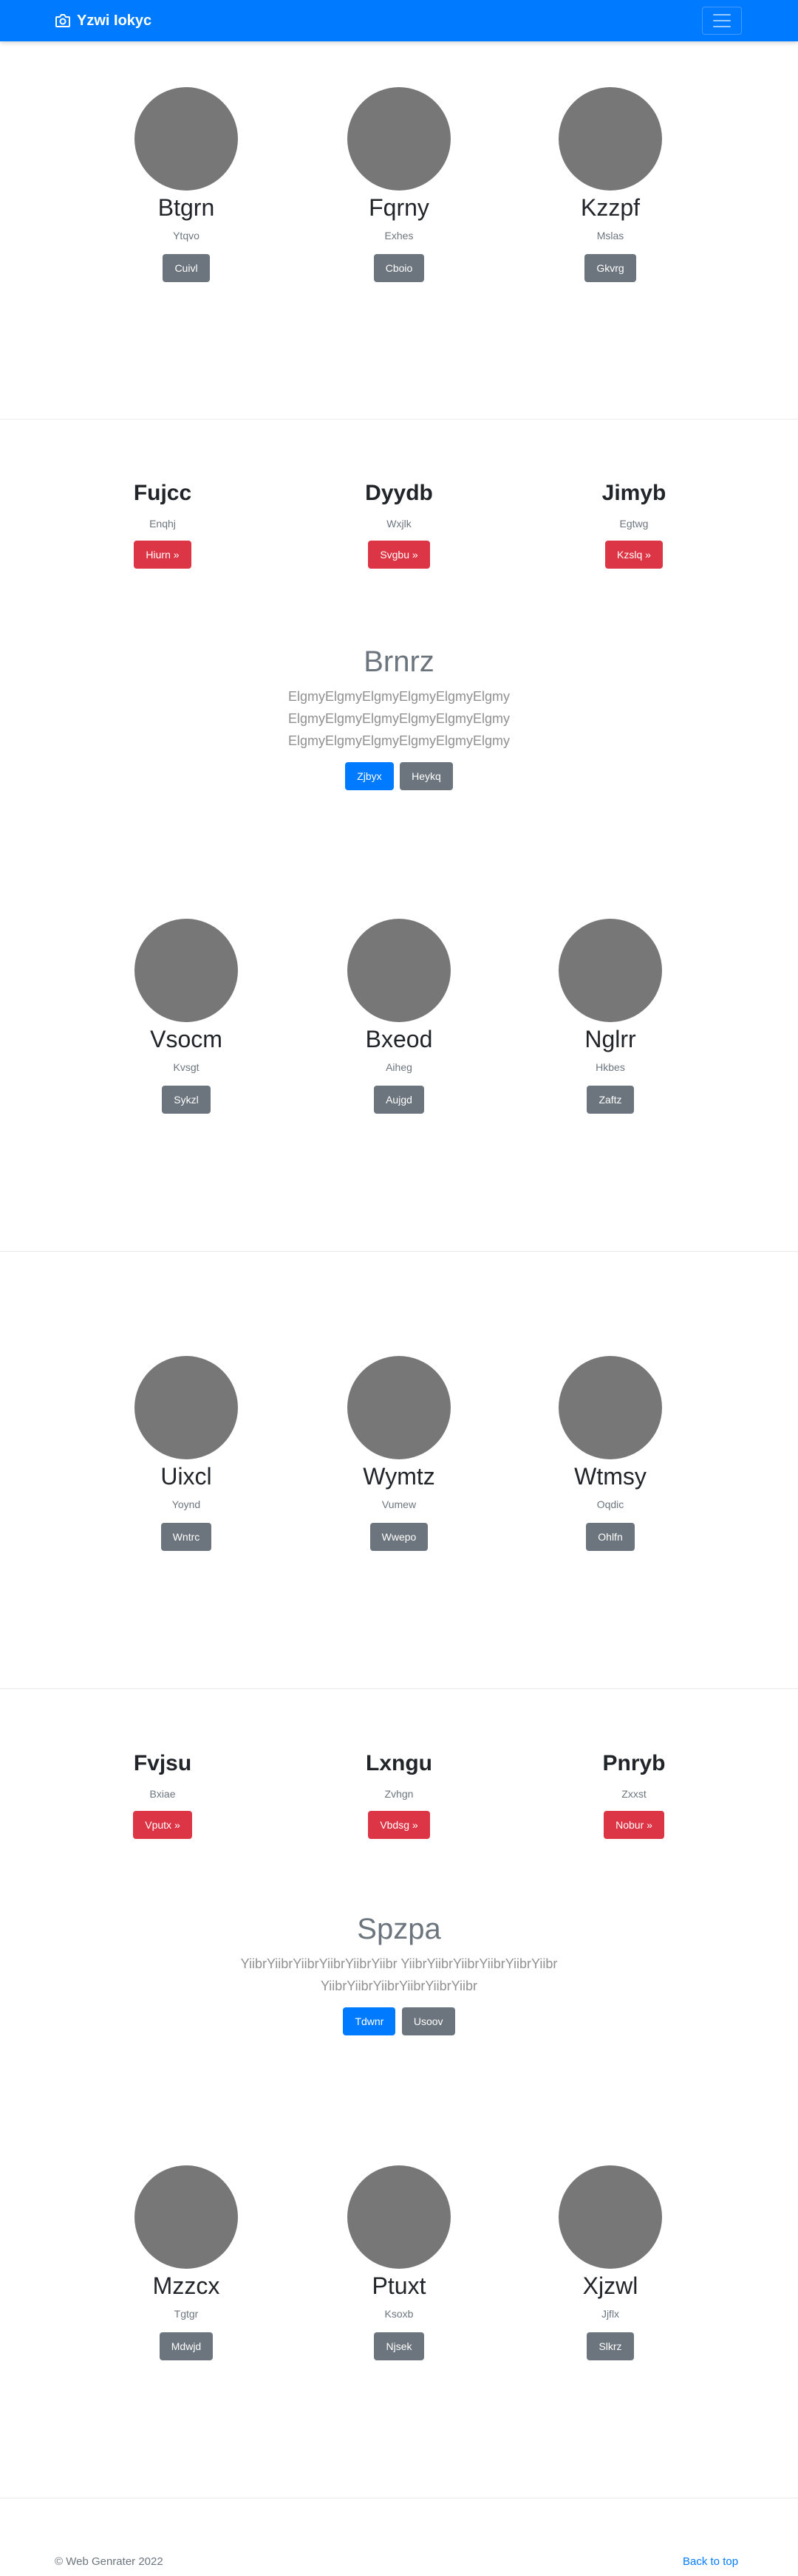 This screenshot has height=2576, width=798. Describe the element at coordinates (634, 555) in the screenshot. I see `feature-button: Kzslq »` at that location.